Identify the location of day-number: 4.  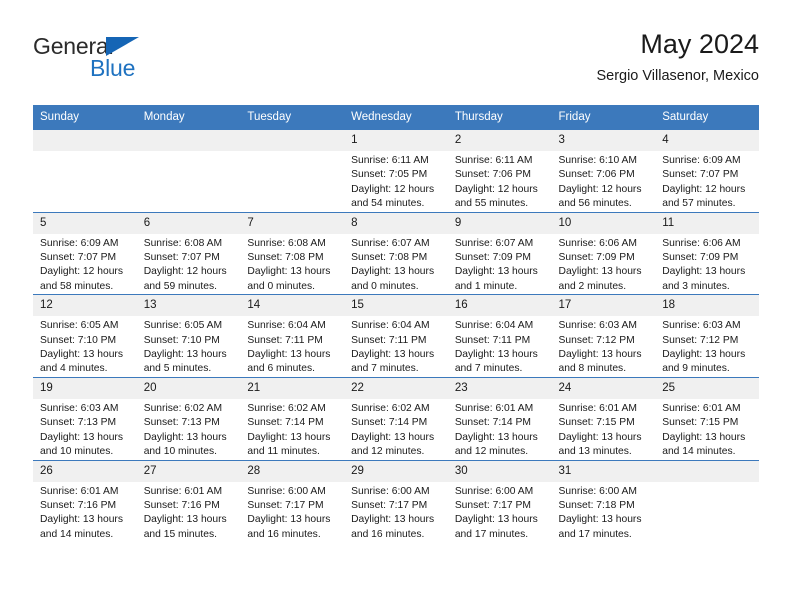
(707, 140).